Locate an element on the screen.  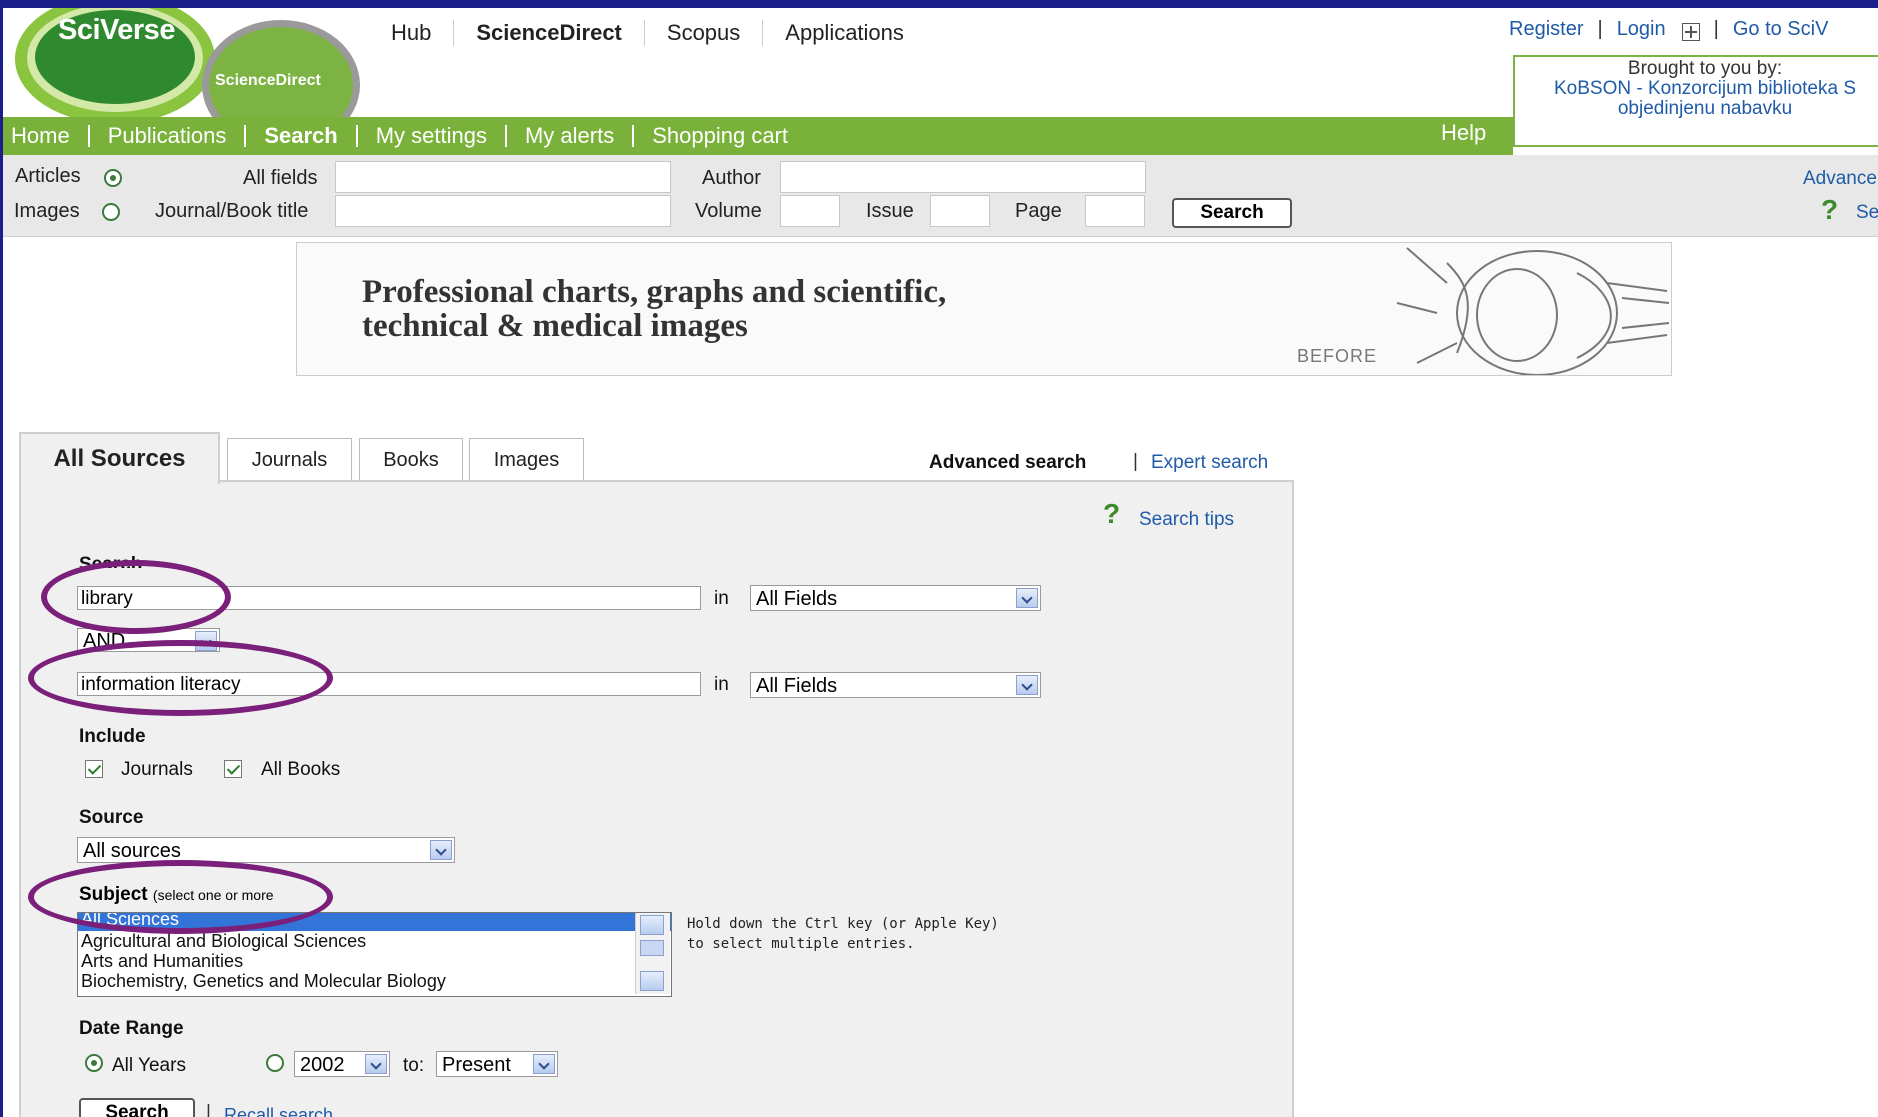
institution-link-line2: objedinjenu nabavku is located at coordinates (1696, 109).